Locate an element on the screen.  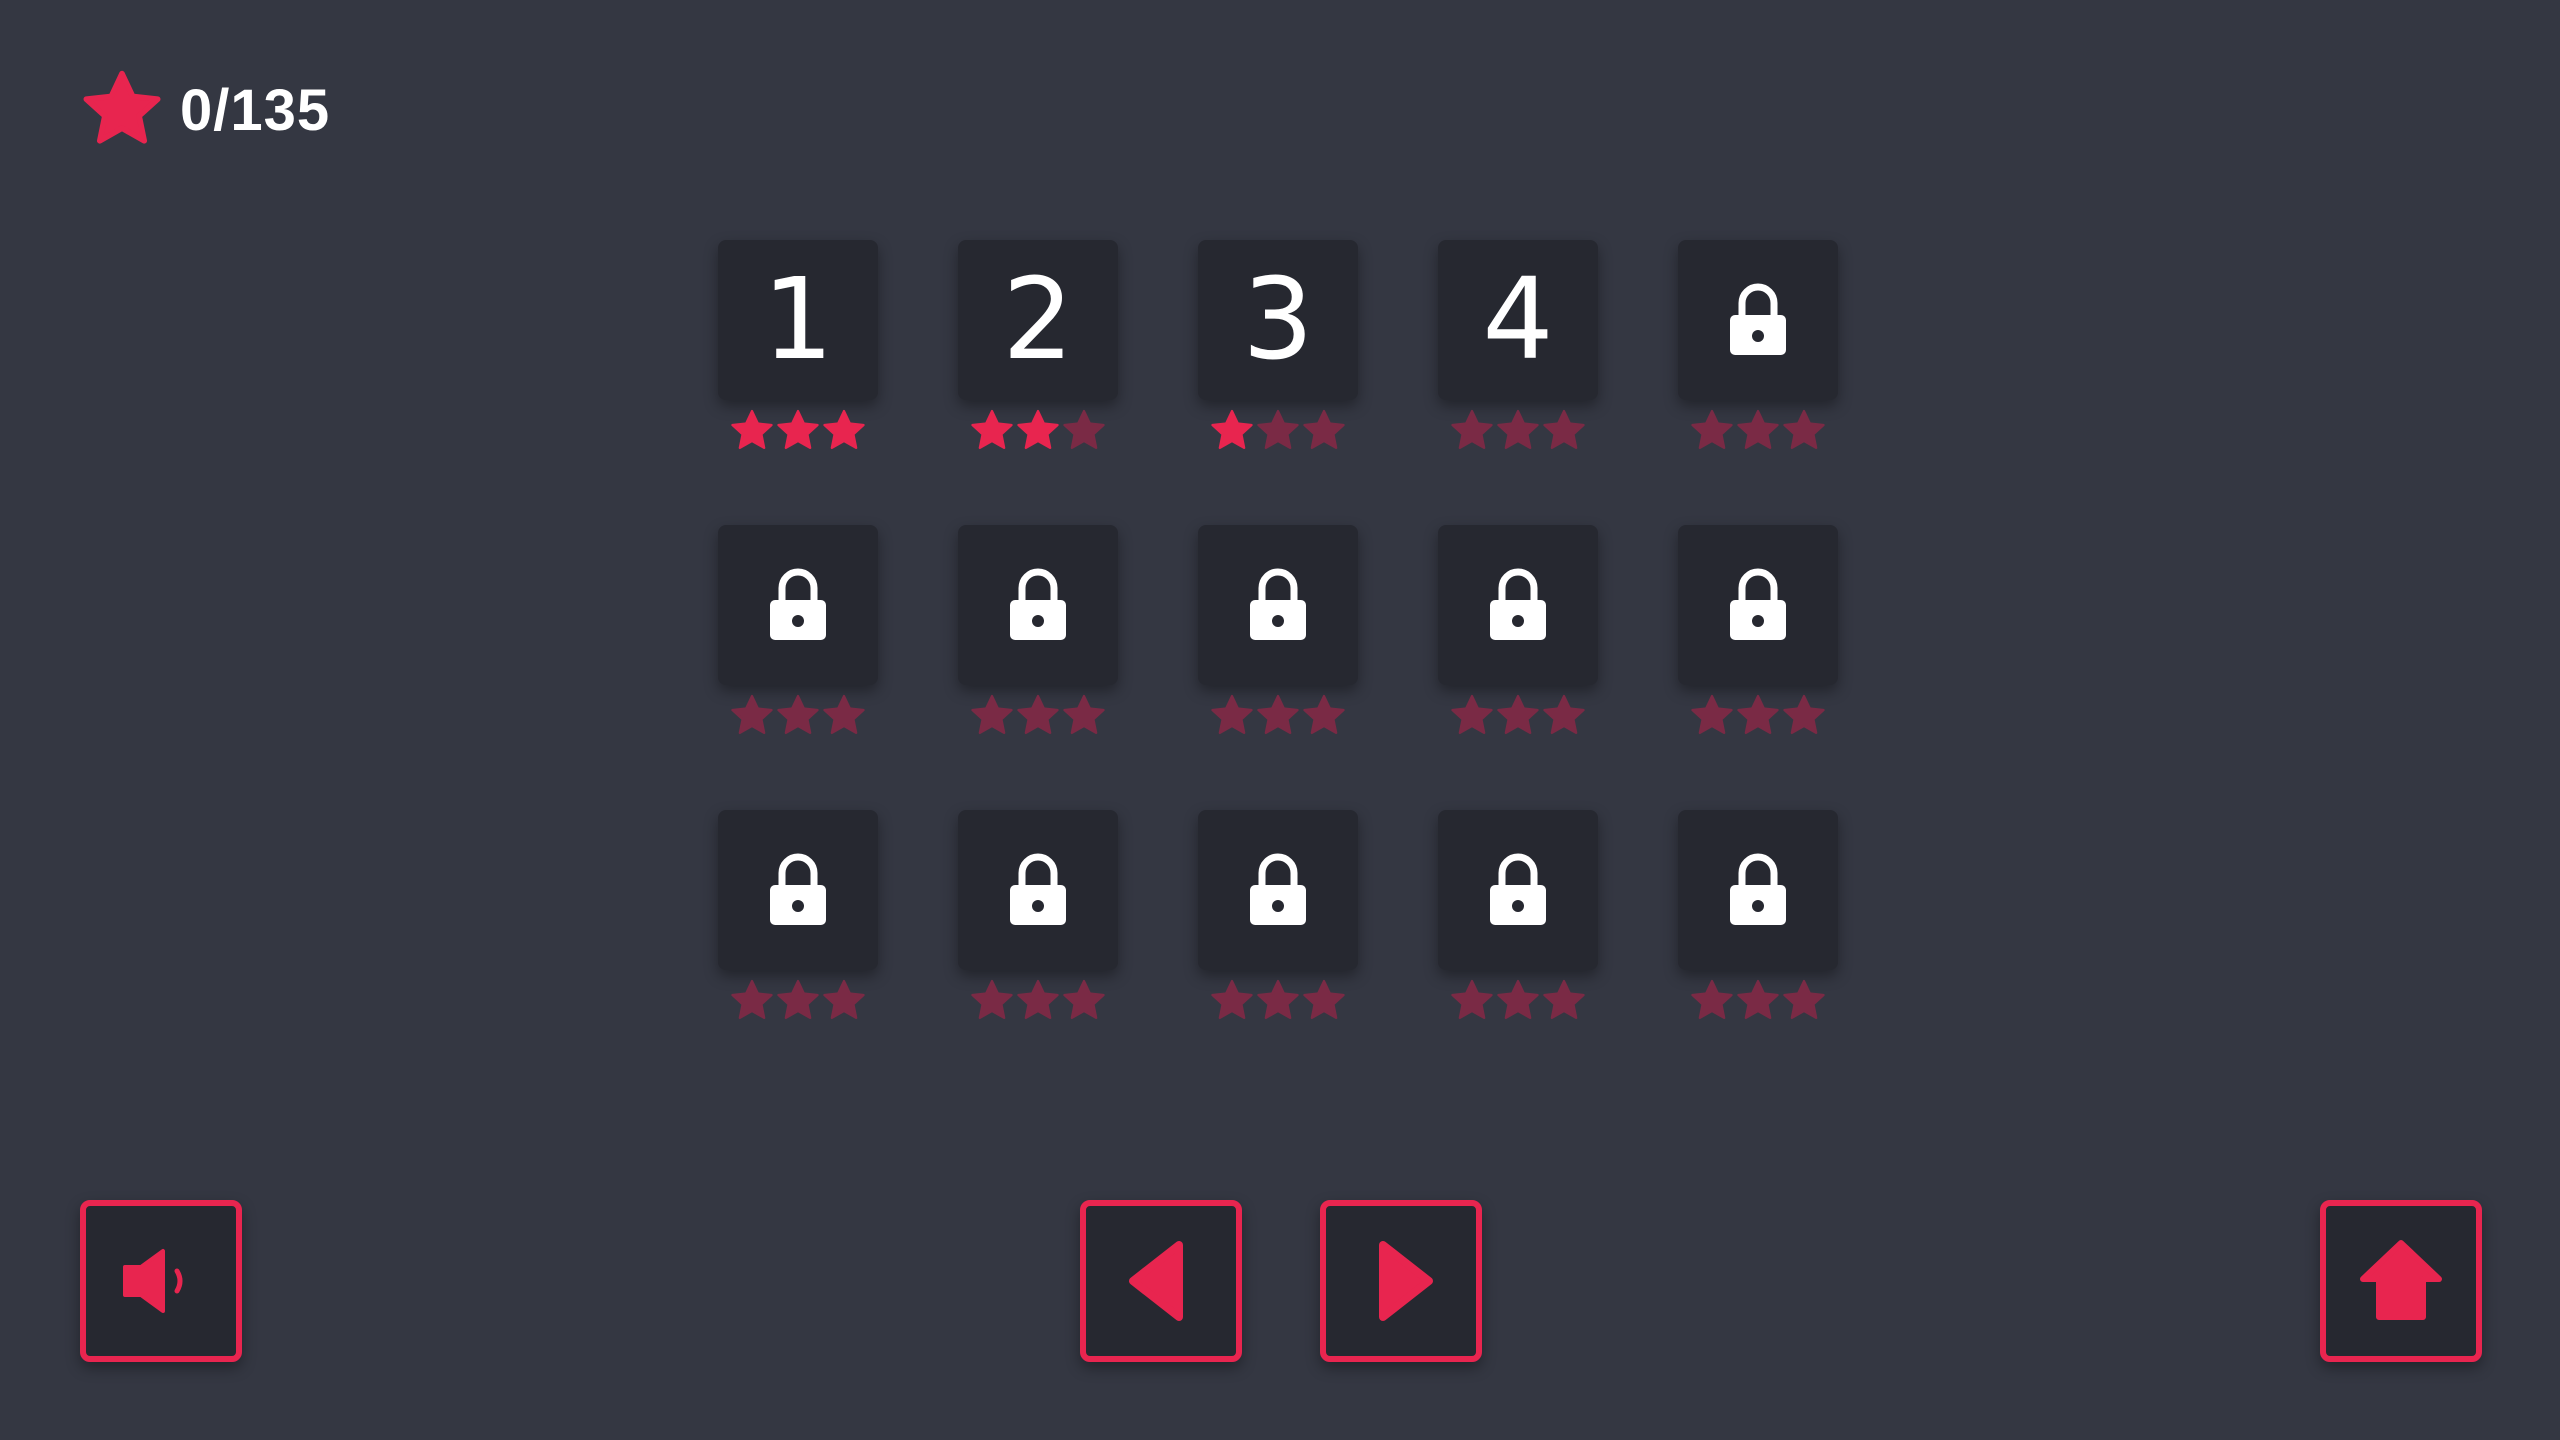
sound-button is located at coordinates (161, 1281).